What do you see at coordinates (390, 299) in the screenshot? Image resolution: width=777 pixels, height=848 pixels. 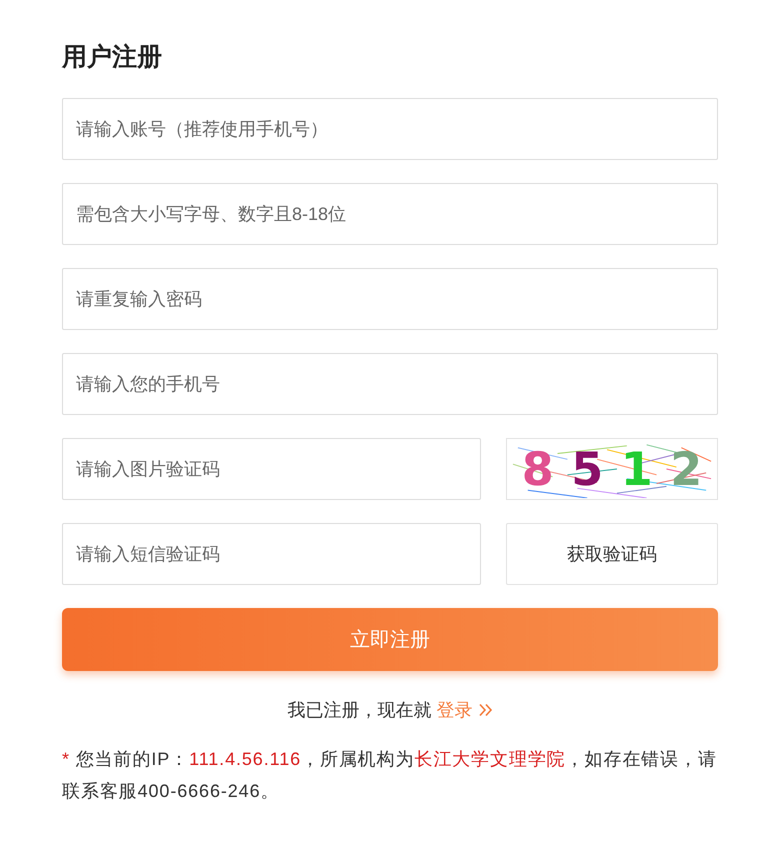 I see `input-field: 请重复输入密码` at bounding box center [390, 299].